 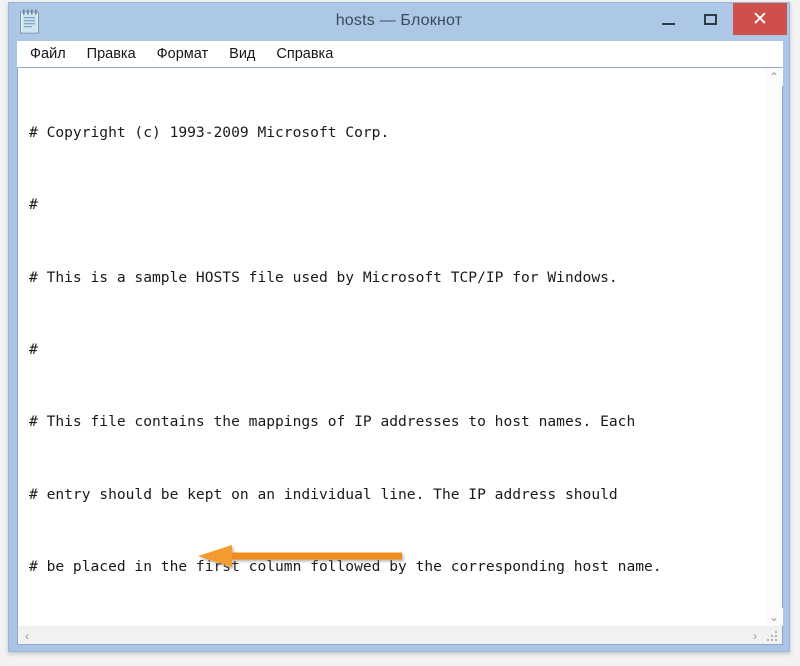 What do you see at coordinates (111, 54) in the screenshot?
I see `menu-item-edit: Правка` at bounding box center [111, 54].